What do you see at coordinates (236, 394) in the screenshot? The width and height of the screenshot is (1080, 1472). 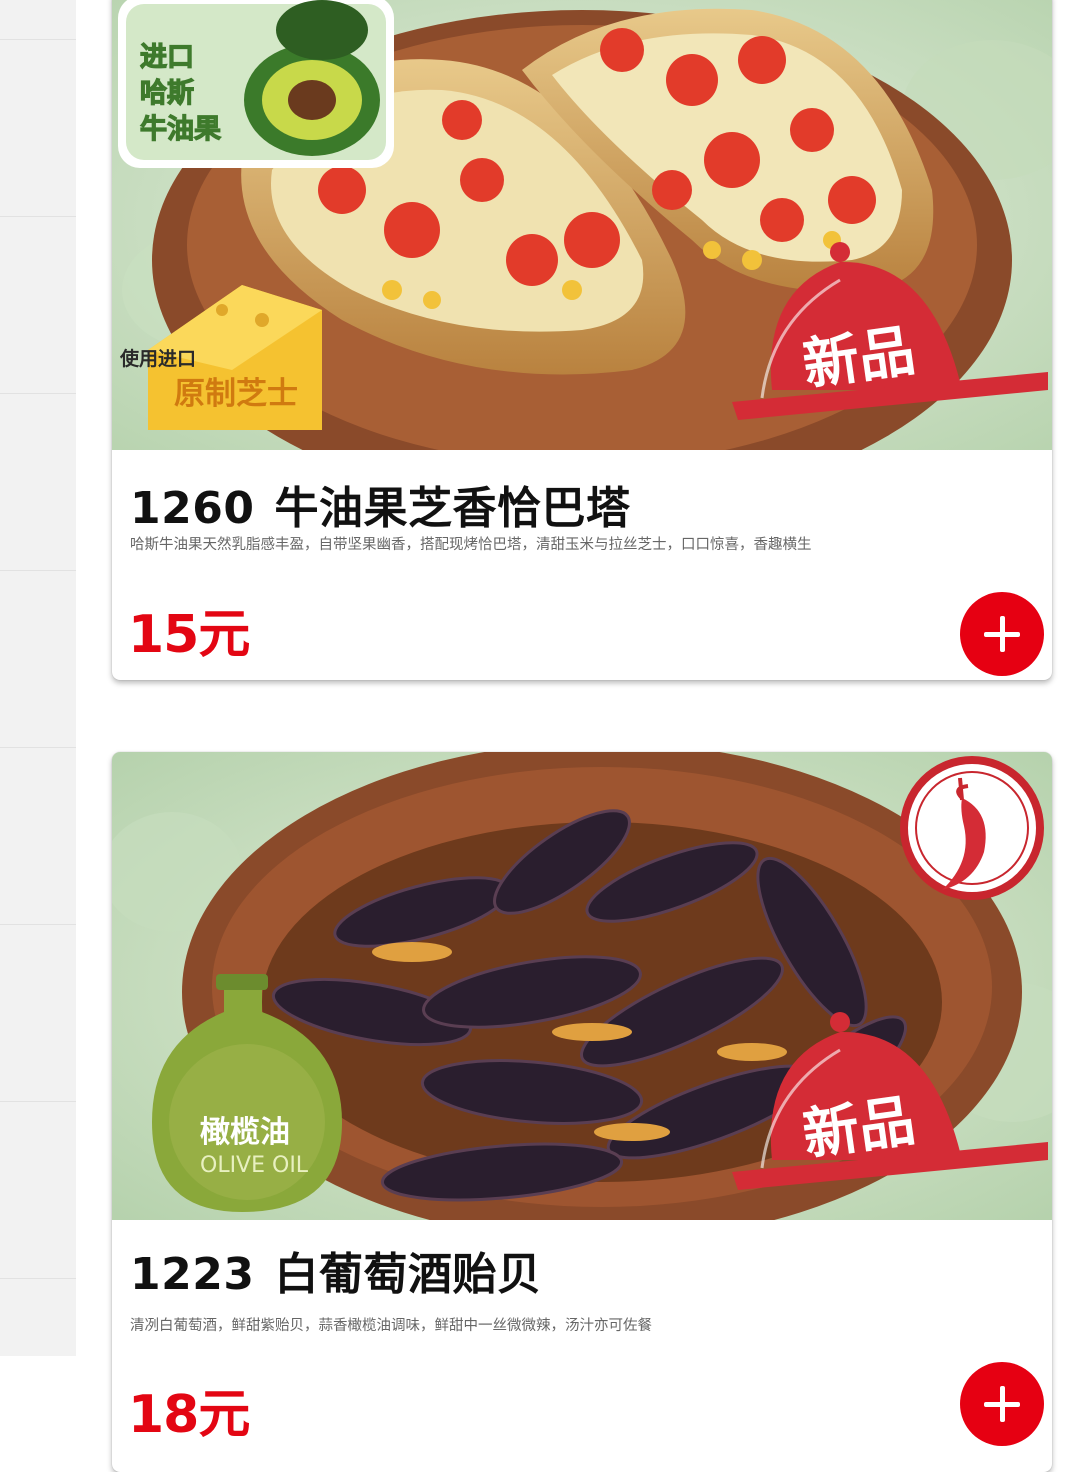 I see `cheese-badge-line2: 原制芝士` at bounding box center [236, 394].